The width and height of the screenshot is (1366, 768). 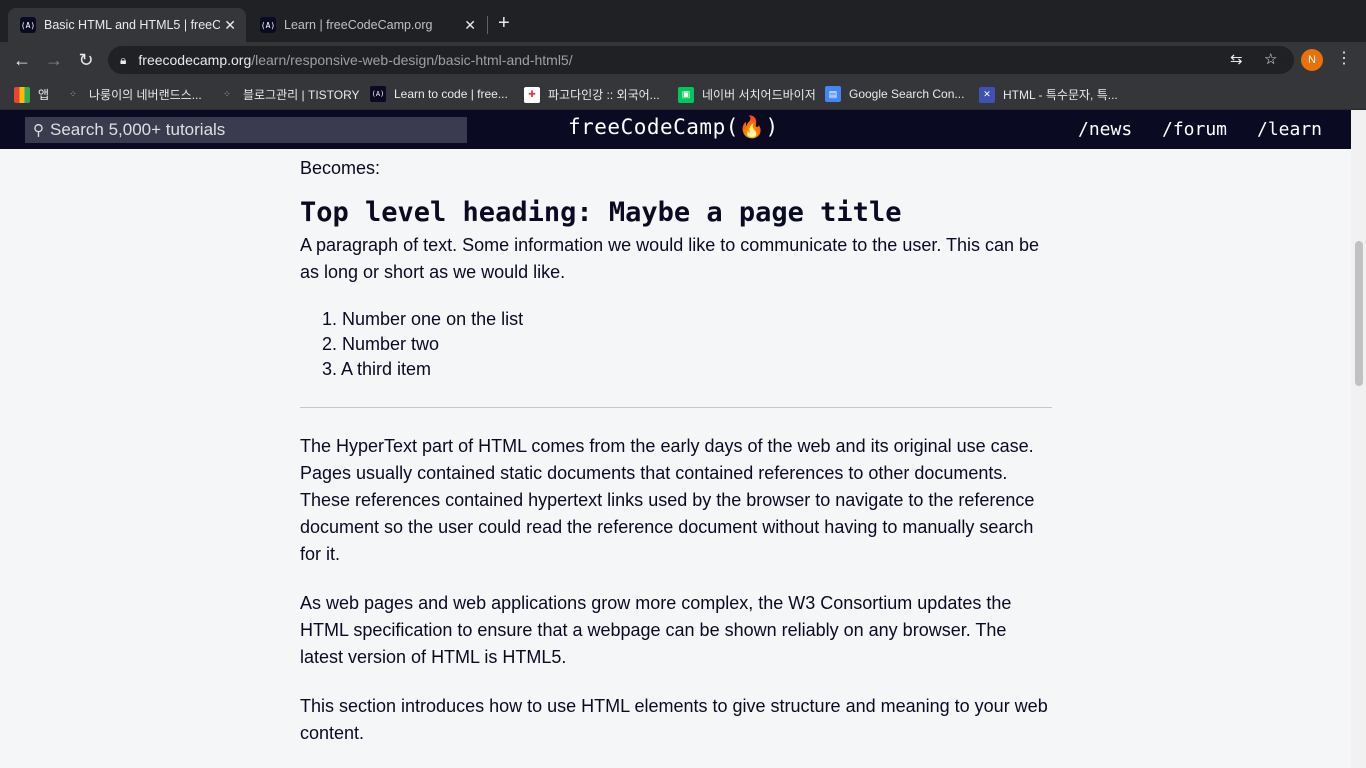 What do you see at coordinates (833, 94) in the screenshot?
I see `search-console-icon: ▤` at bounding box center [833, 94].